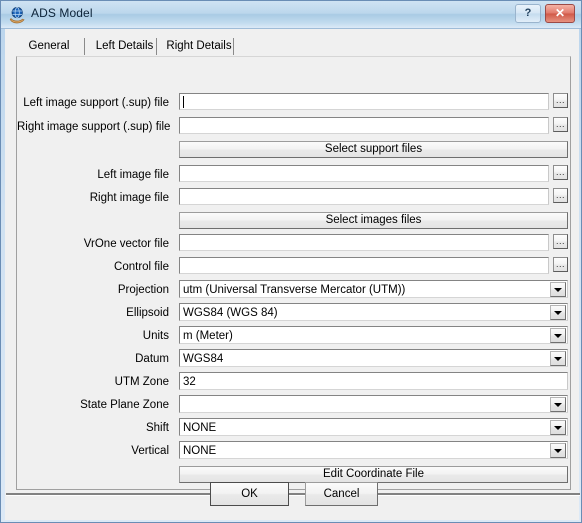  Describe the element at coordinates (373, 474) in the screenshot. I see `edit-coordinate-file-button: Edit Coordinate File` at that location.